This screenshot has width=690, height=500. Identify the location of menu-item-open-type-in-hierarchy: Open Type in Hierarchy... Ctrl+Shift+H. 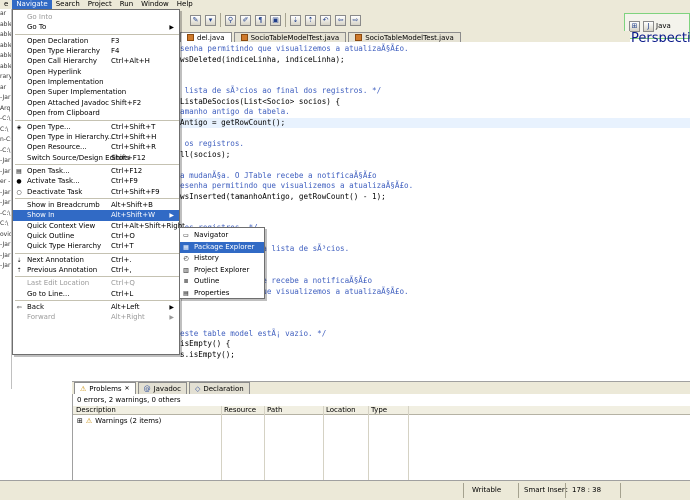
(96, 137).